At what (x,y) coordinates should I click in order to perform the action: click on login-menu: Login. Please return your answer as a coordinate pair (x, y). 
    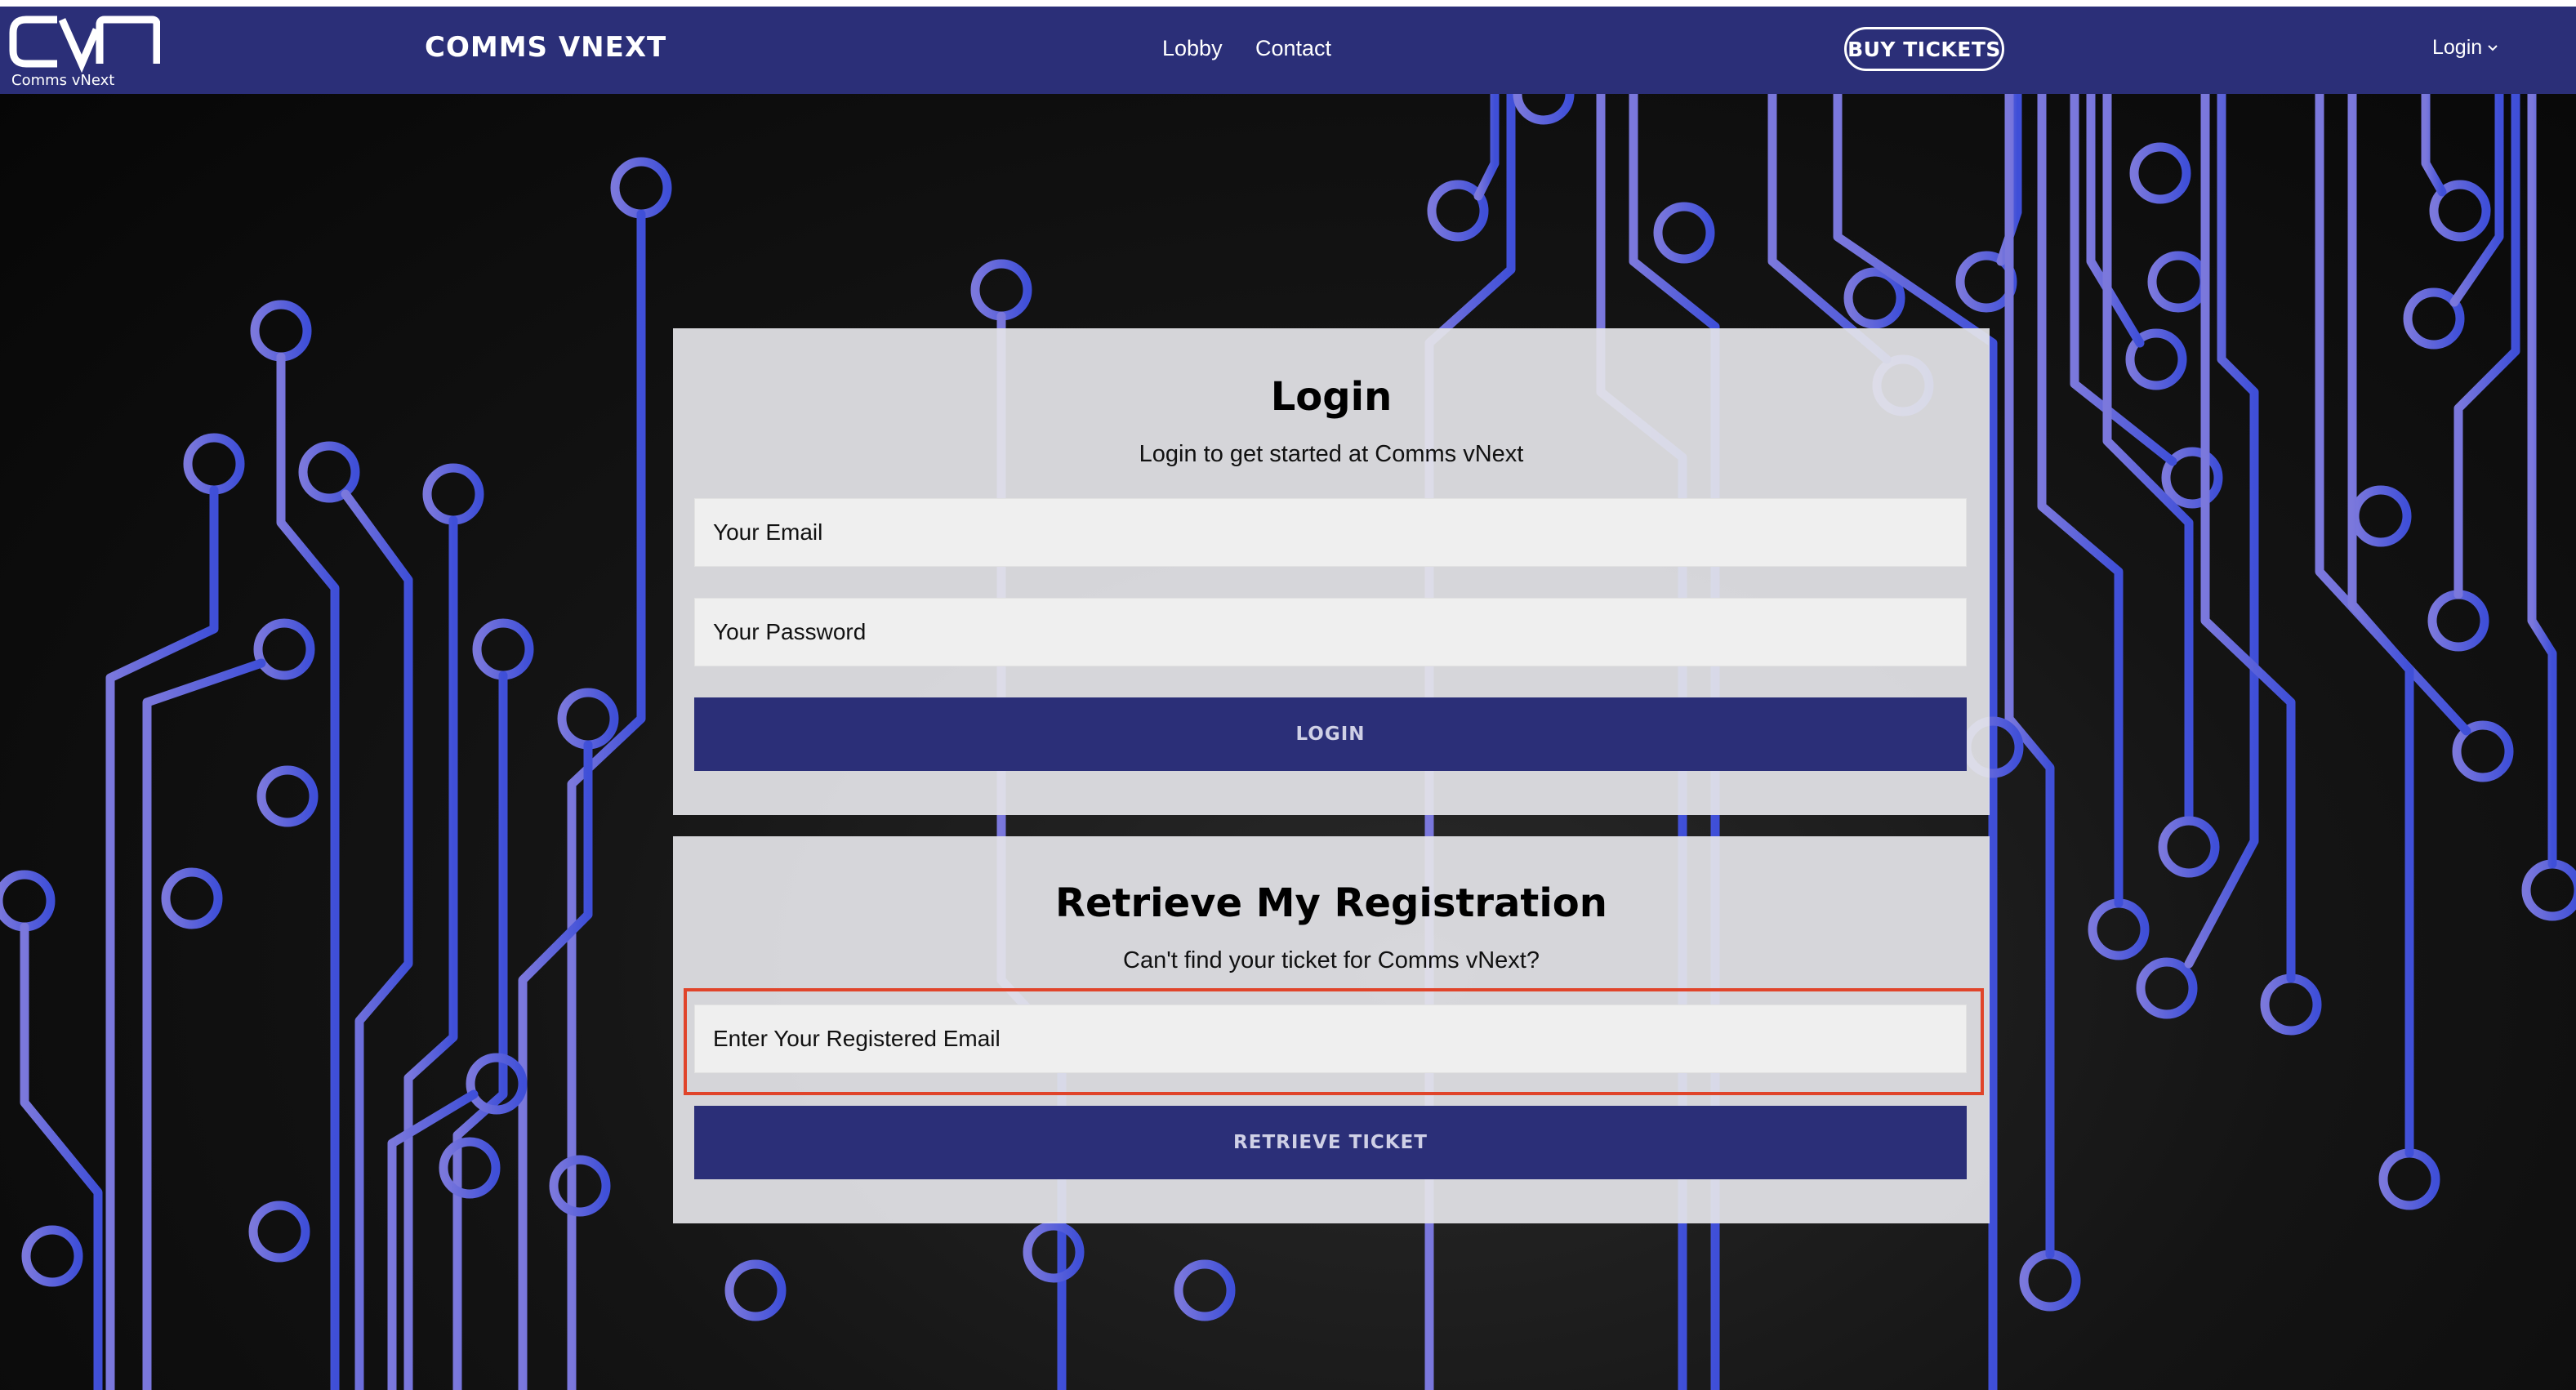
    Looking at the image, I should click on (2465, 48).